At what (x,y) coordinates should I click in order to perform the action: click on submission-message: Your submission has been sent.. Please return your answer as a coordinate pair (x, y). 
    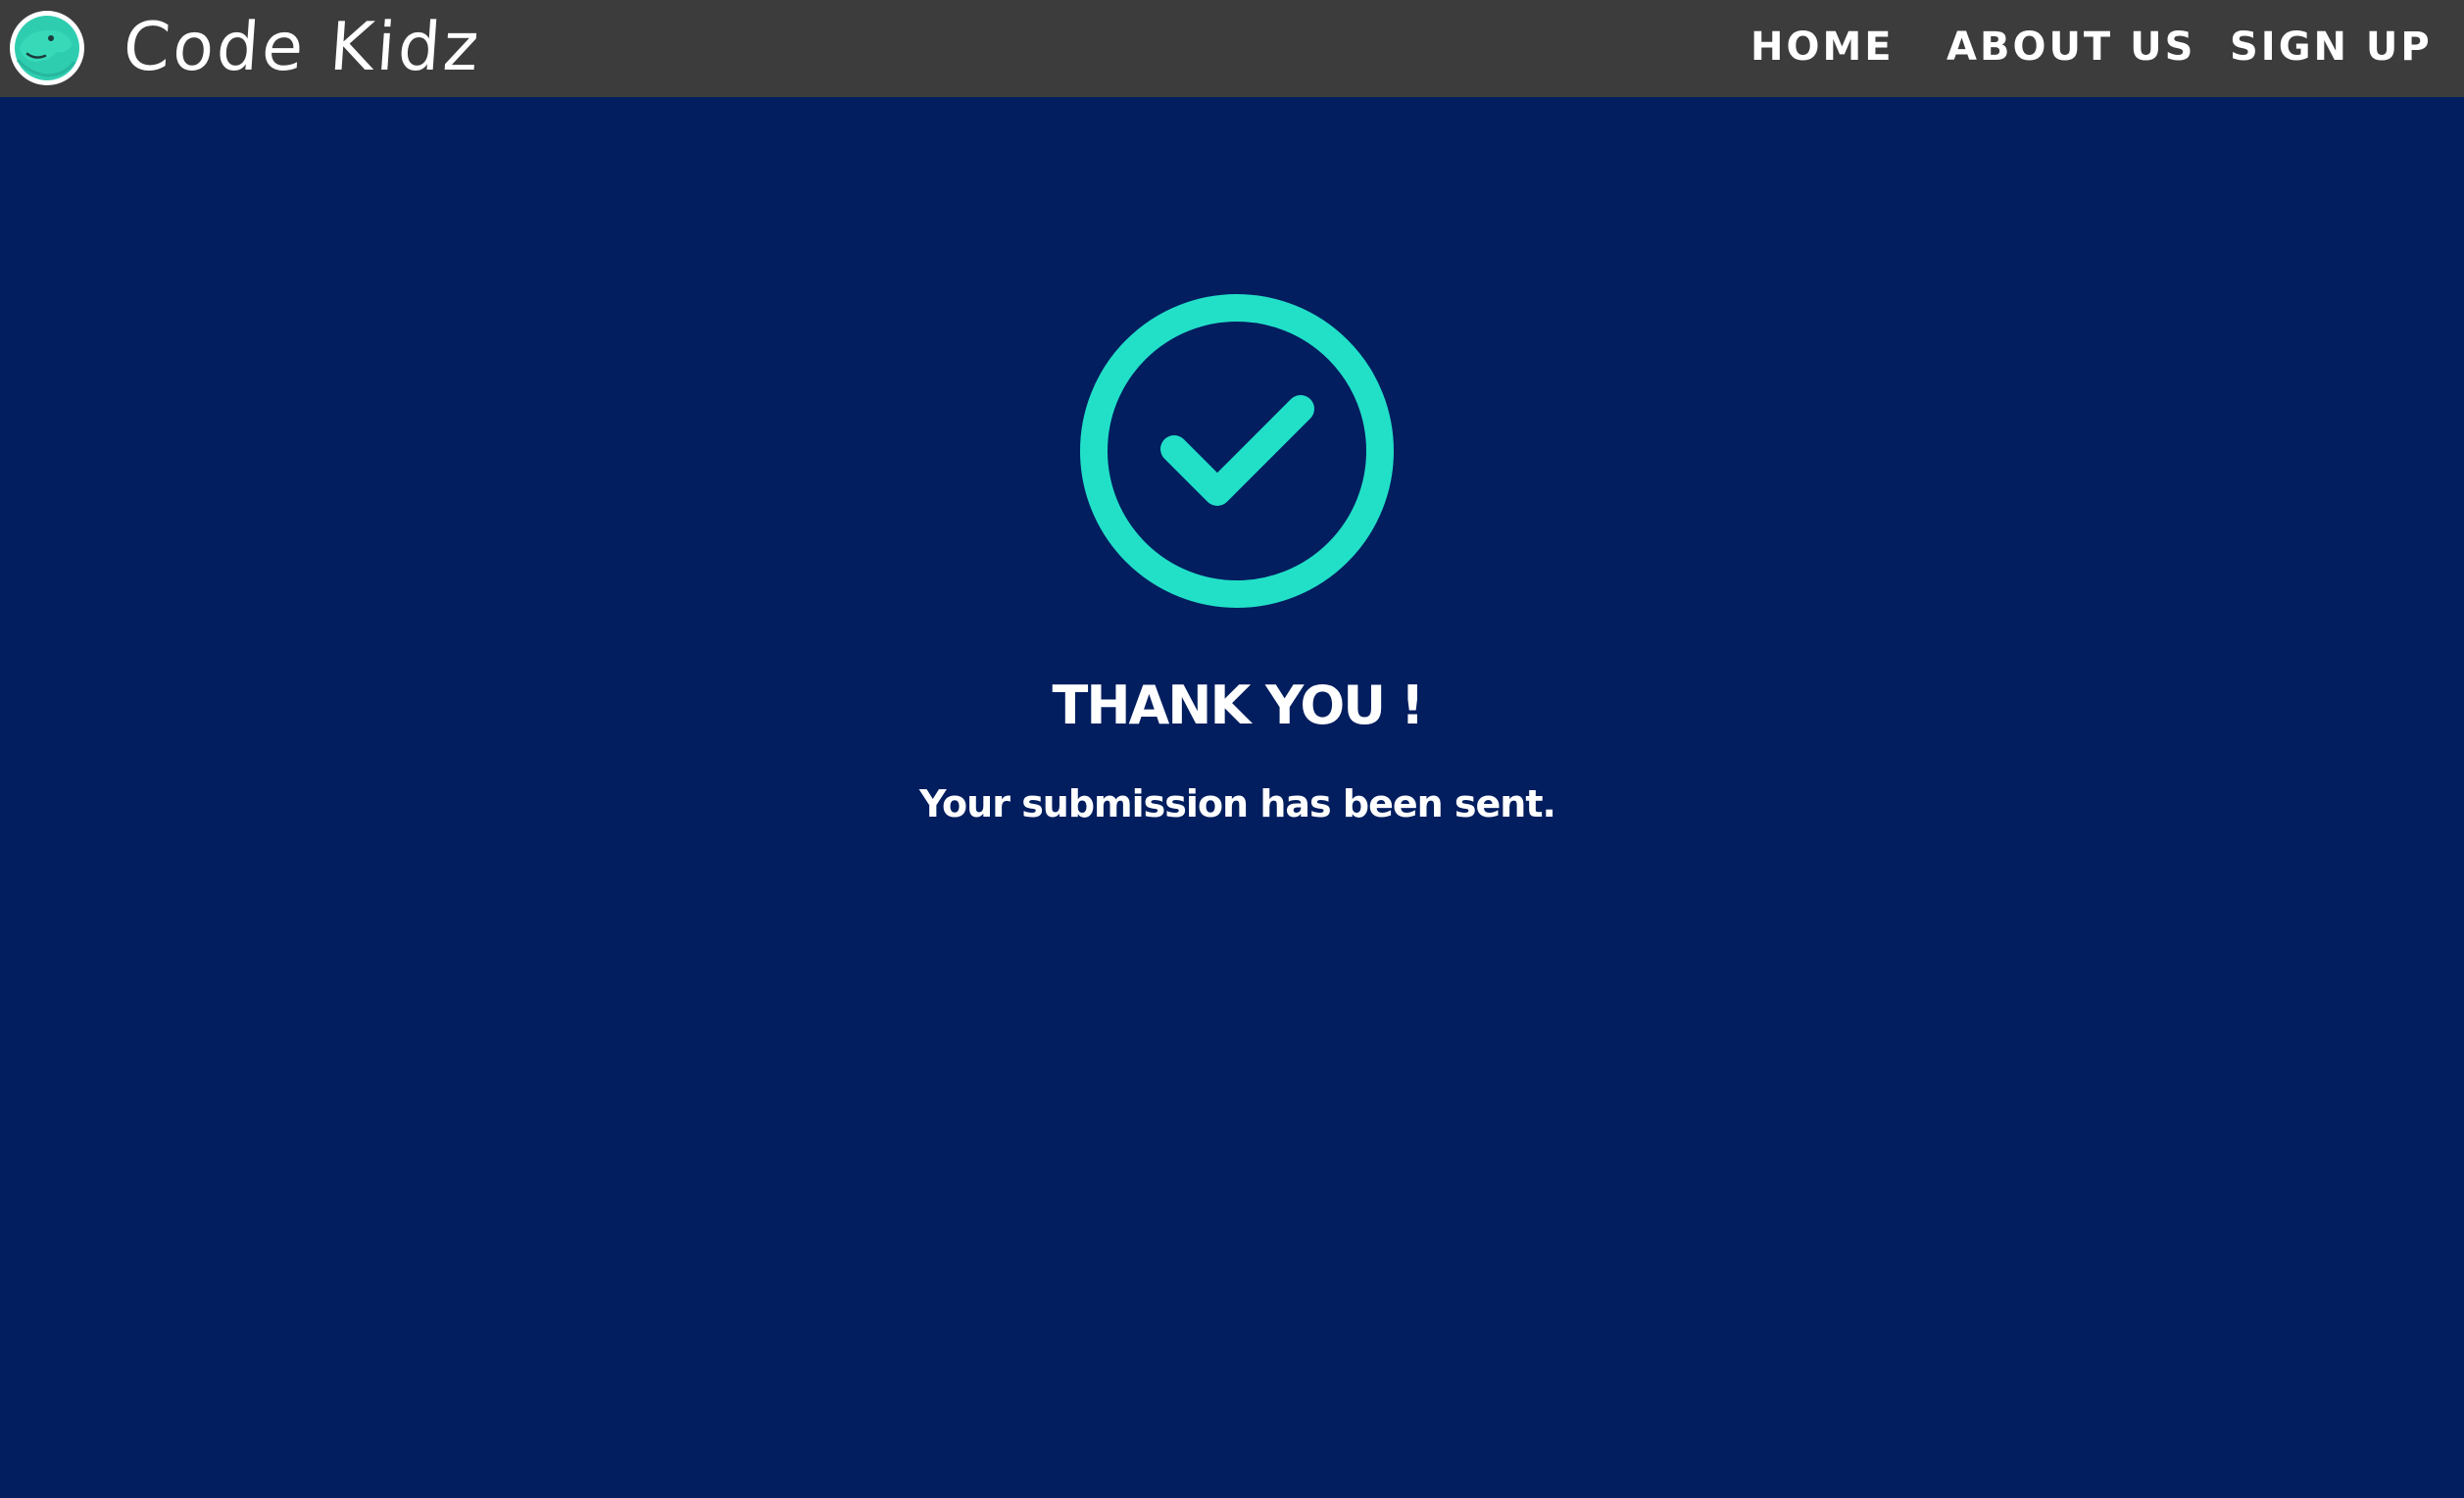
    Looking at the image, I should click on (1238, 804).